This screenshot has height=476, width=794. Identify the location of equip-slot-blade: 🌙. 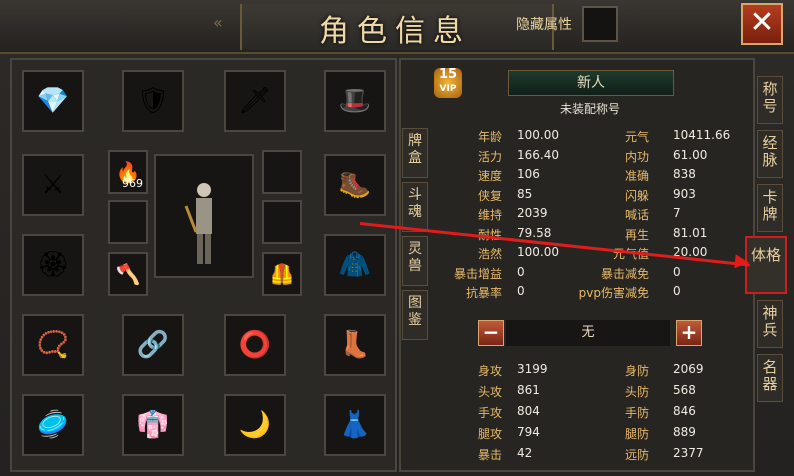
(255, 425).